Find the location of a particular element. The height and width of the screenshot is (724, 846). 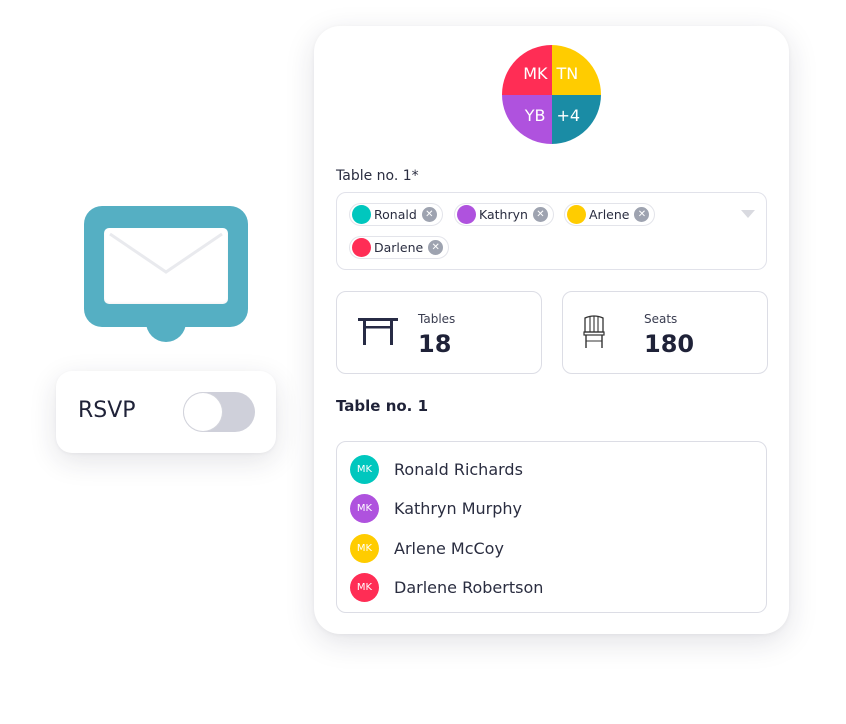

chair-icon is located at coordinates (594, 331).